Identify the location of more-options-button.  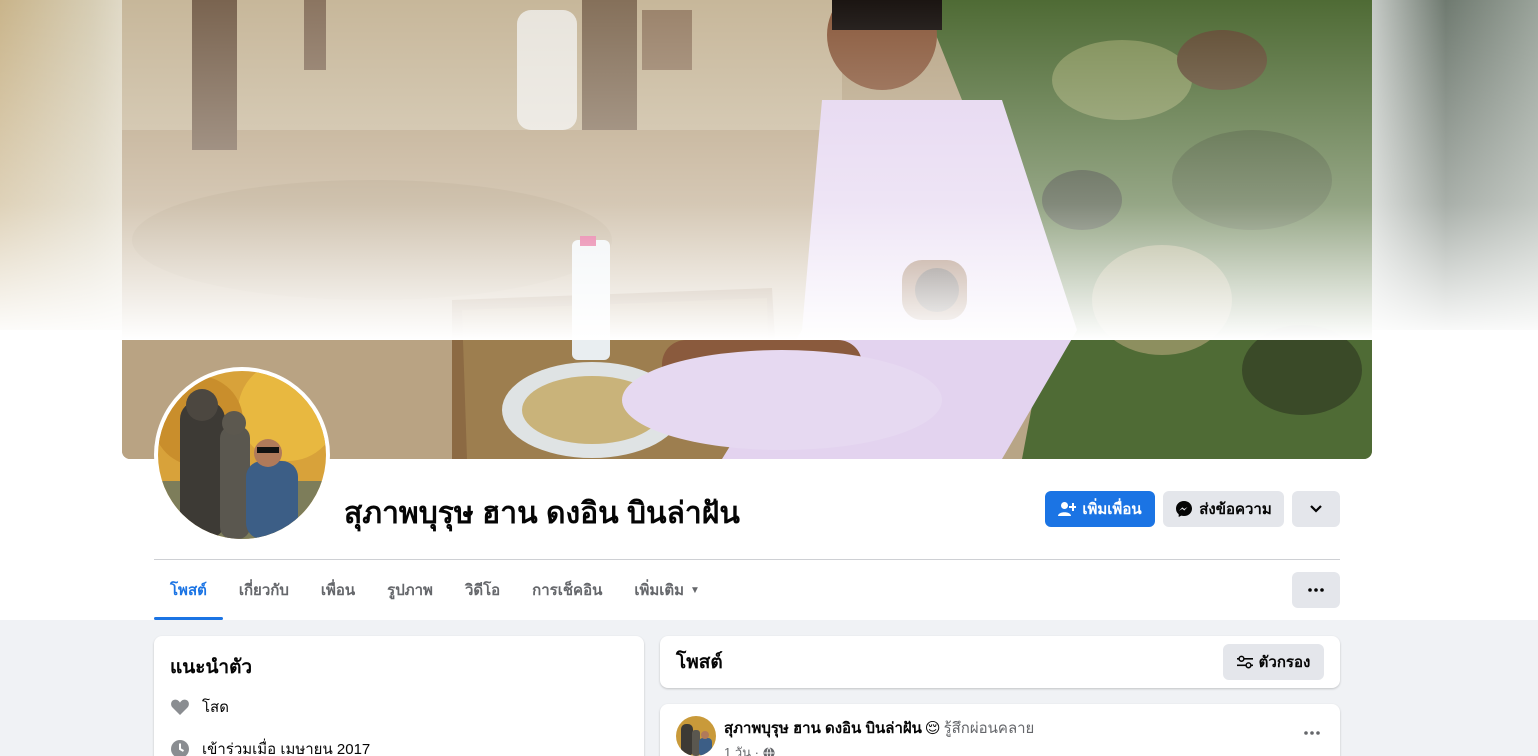
(1316, 509).